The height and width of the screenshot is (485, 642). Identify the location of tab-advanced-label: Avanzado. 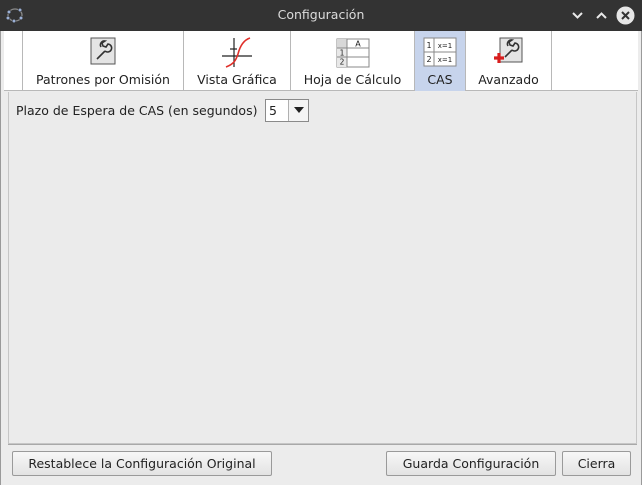
(508, 79).